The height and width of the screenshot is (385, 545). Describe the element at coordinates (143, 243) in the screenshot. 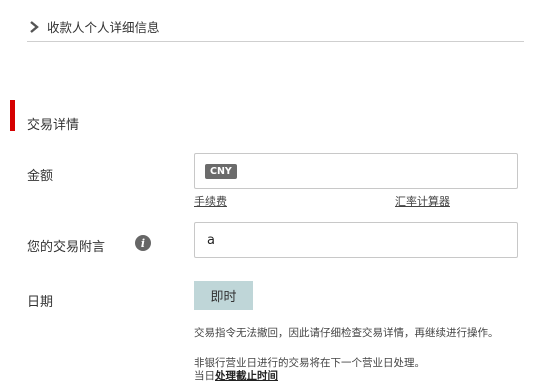

I see `info-icon: i` at that location.